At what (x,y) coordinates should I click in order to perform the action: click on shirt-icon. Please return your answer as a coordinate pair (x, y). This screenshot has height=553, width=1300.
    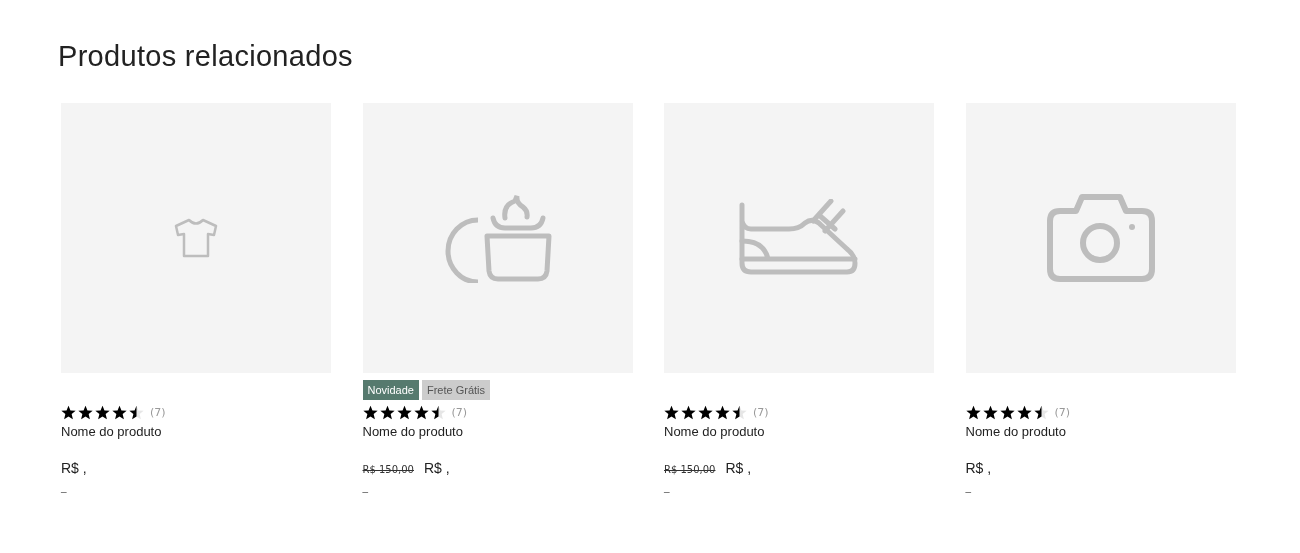
    Looking at the image, I should click on (196, 238).